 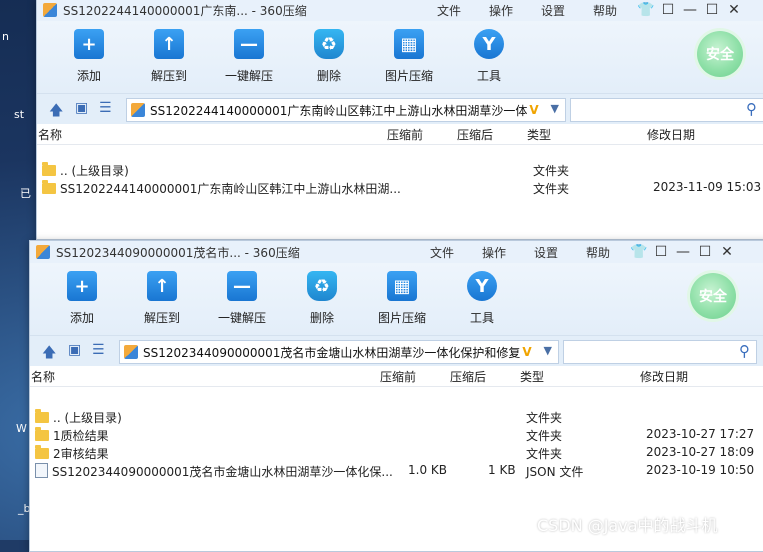 What do you see at coordinates (527, 352) in the screenshot?
I see `path-v-mark: V` at bounding box center [527, 352].